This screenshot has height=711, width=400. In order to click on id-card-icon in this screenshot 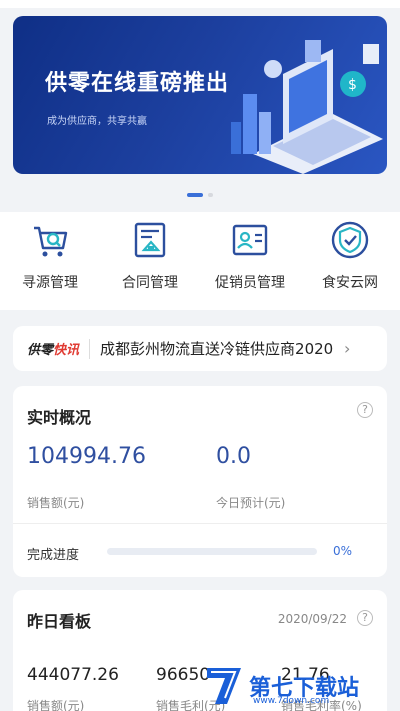, I will do `click(250, 240)`.